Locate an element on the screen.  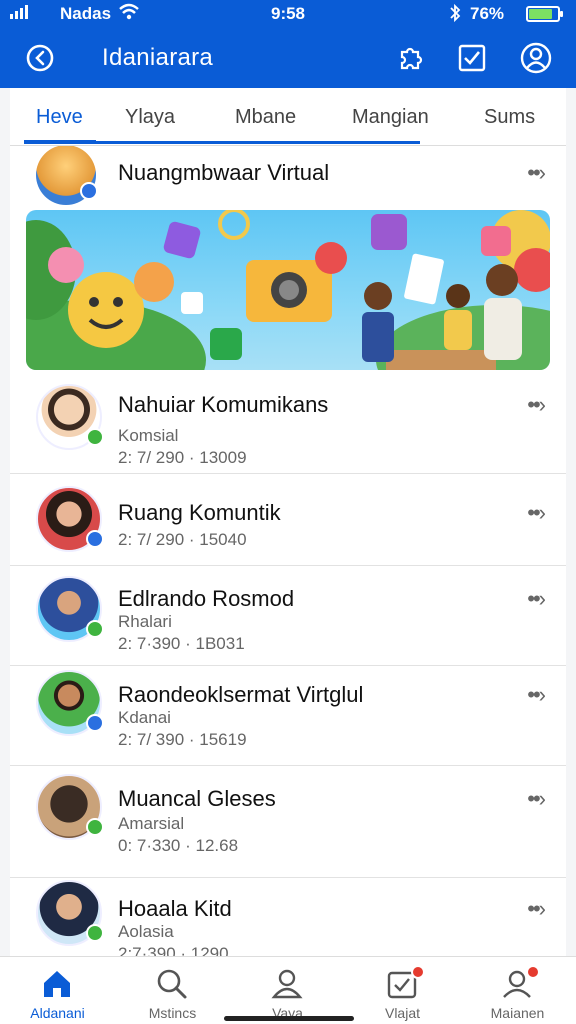
page-title: Idaniarara is located at coordinates (158, 57).